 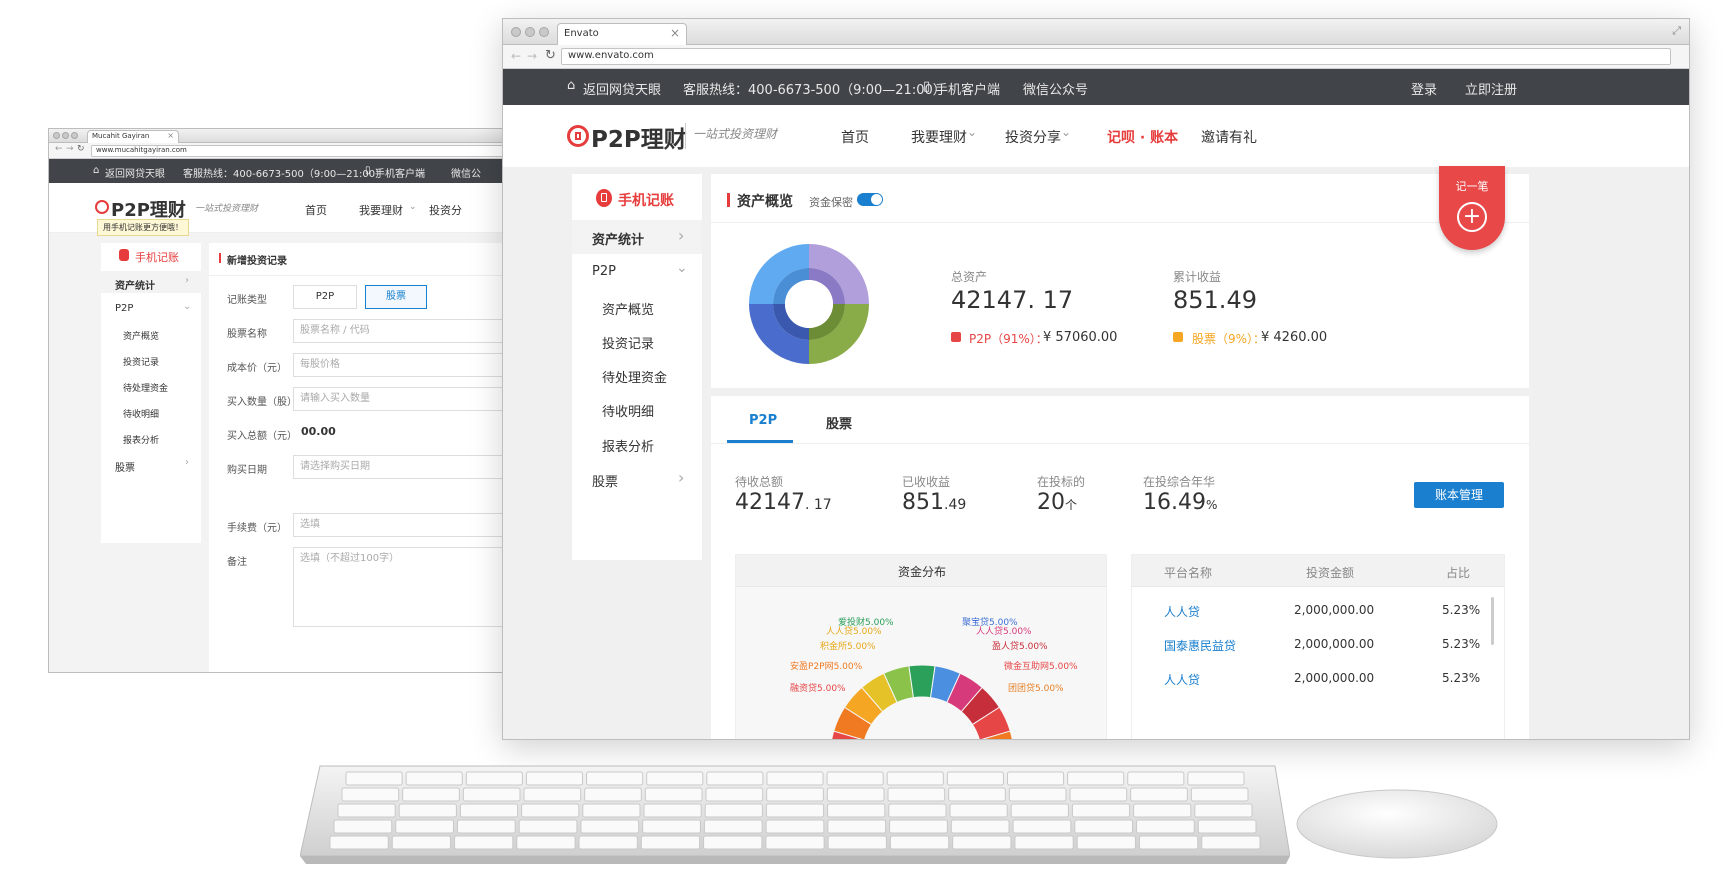 I want to click on pending-label: 待收总额, so click(x=759, y=482).